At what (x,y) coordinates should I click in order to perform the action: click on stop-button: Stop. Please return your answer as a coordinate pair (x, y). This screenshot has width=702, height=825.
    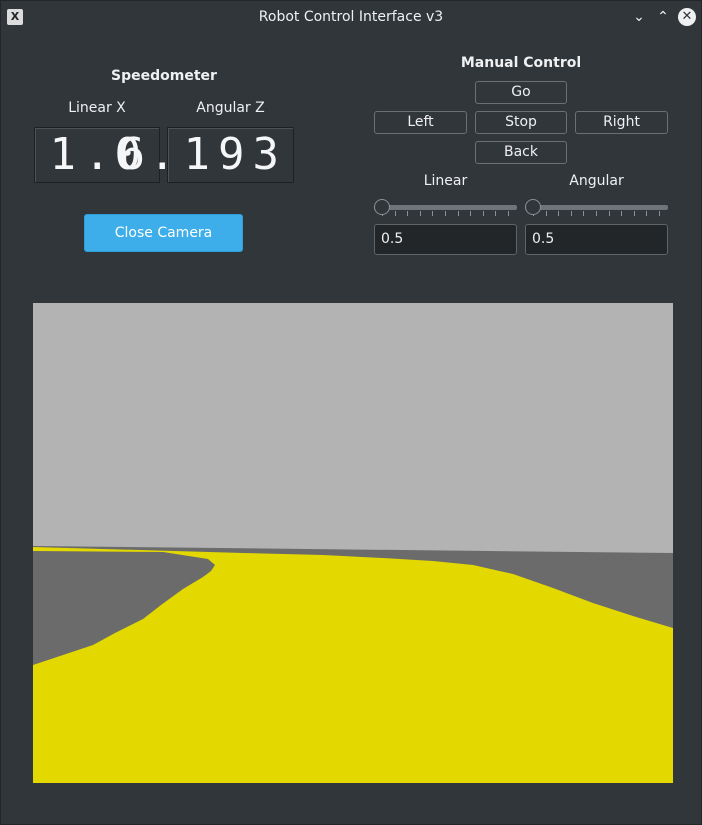
    Looking at the image, I should click on (521, 122).